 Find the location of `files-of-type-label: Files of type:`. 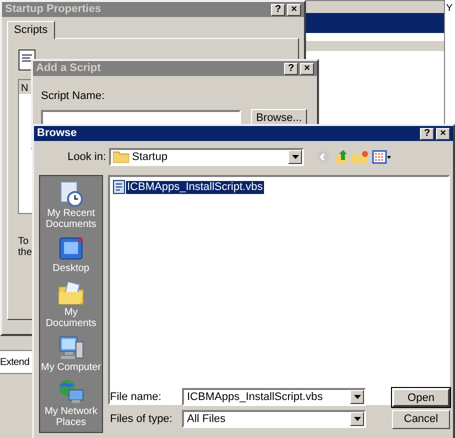

files-of-type-label: Files of type: is located at coordinates (142, 419).